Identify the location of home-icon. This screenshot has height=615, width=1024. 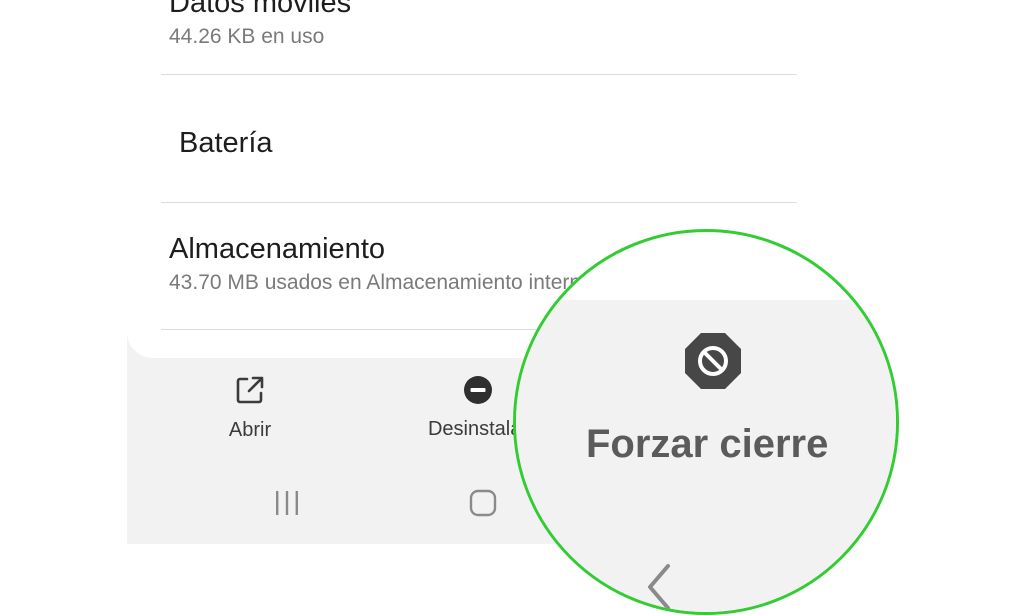
(483, 503).